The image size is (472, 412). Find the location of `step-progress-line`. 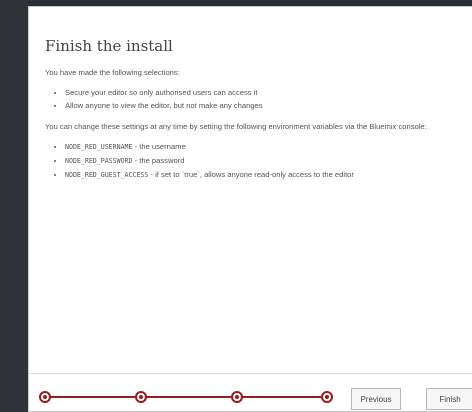

step-progress-line is located at coordinates (184, 397).